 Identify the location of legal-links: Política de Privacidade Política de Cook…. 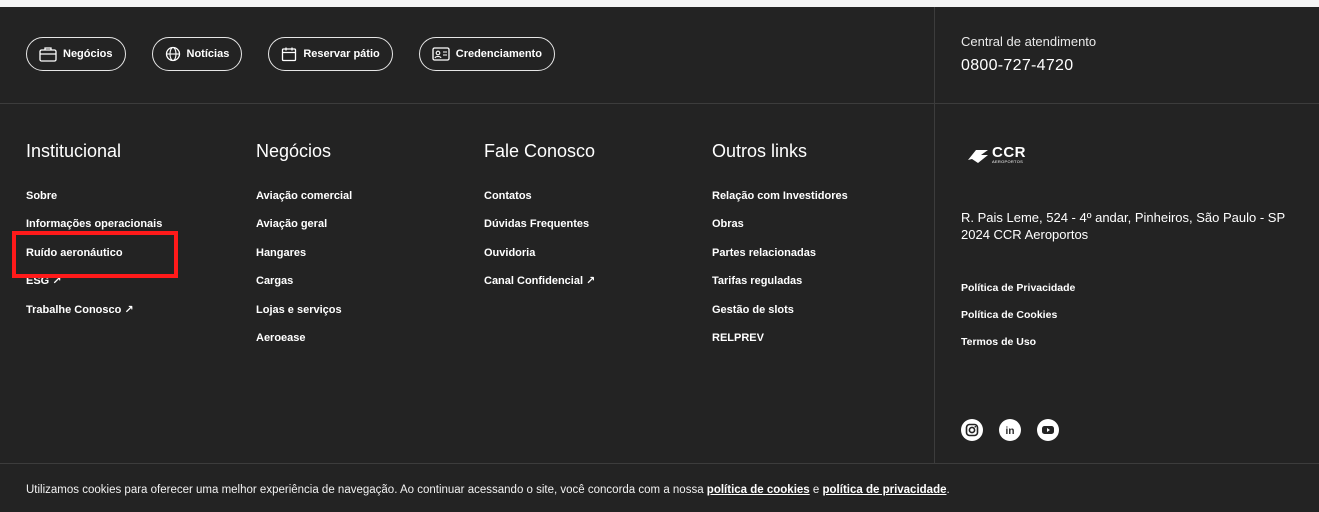
(1018, 322).